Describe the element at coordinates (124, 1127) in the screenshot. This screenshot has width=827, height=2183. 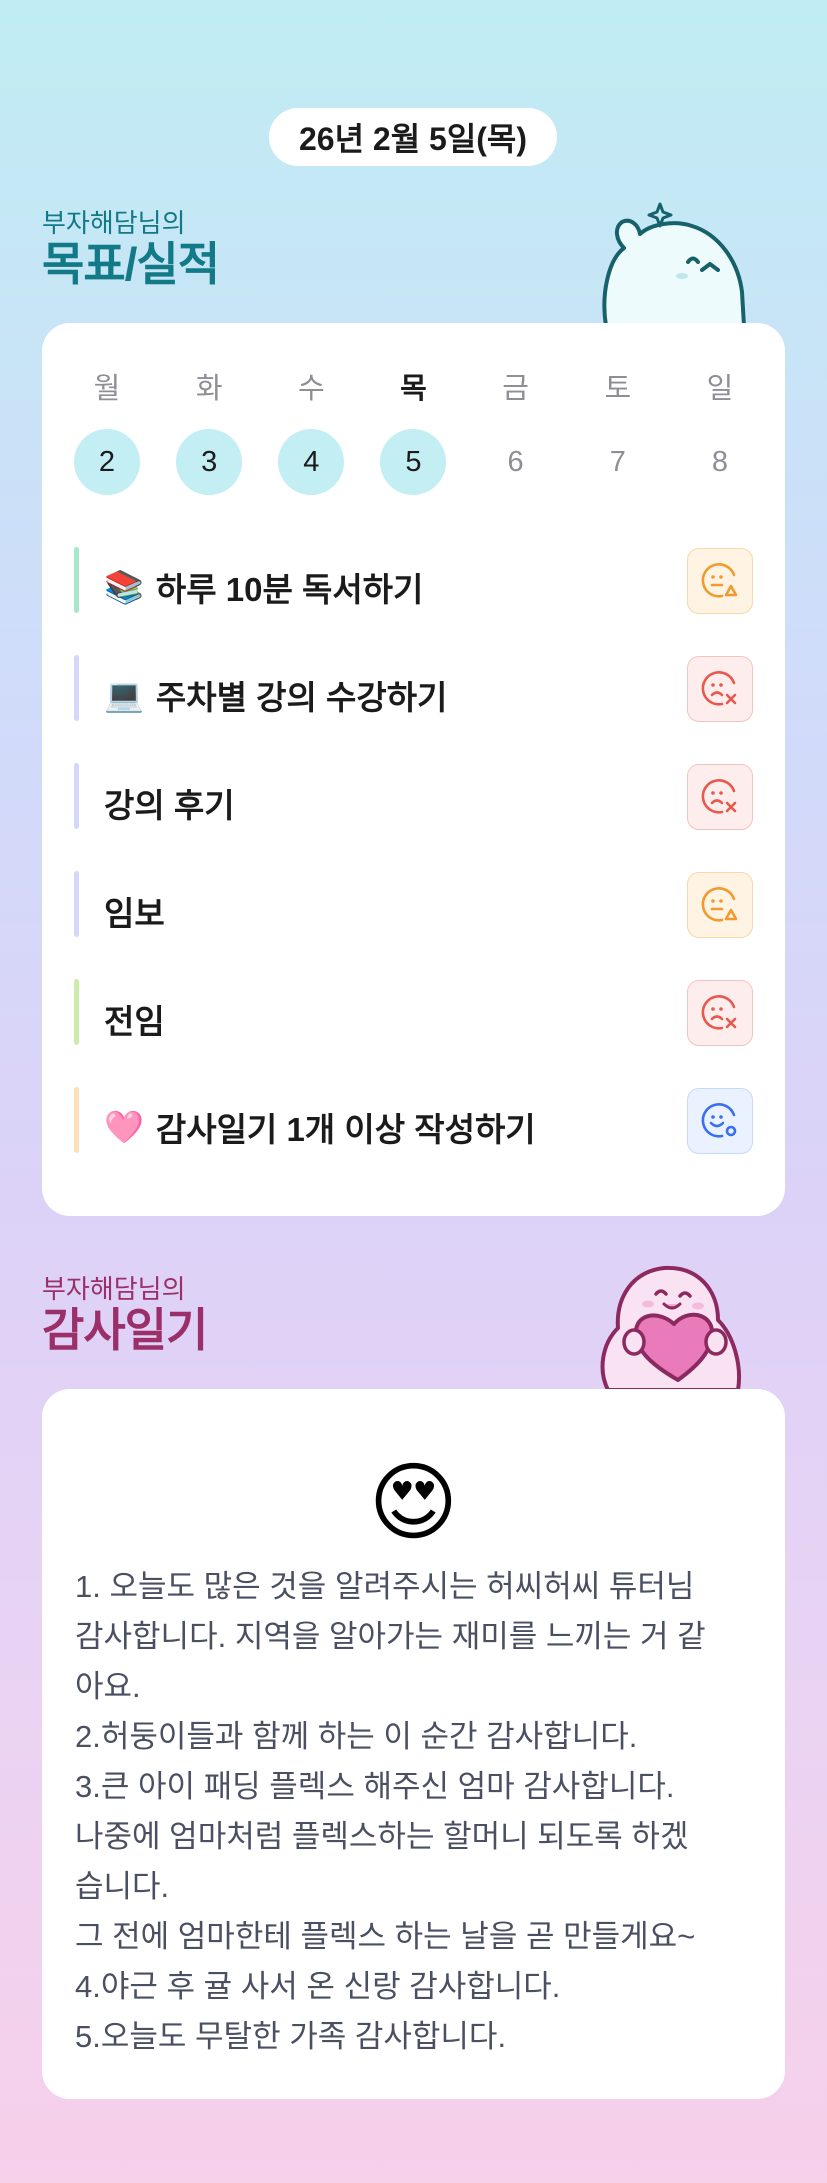
I see `goal-emoji-icon: 🩷` at that location.